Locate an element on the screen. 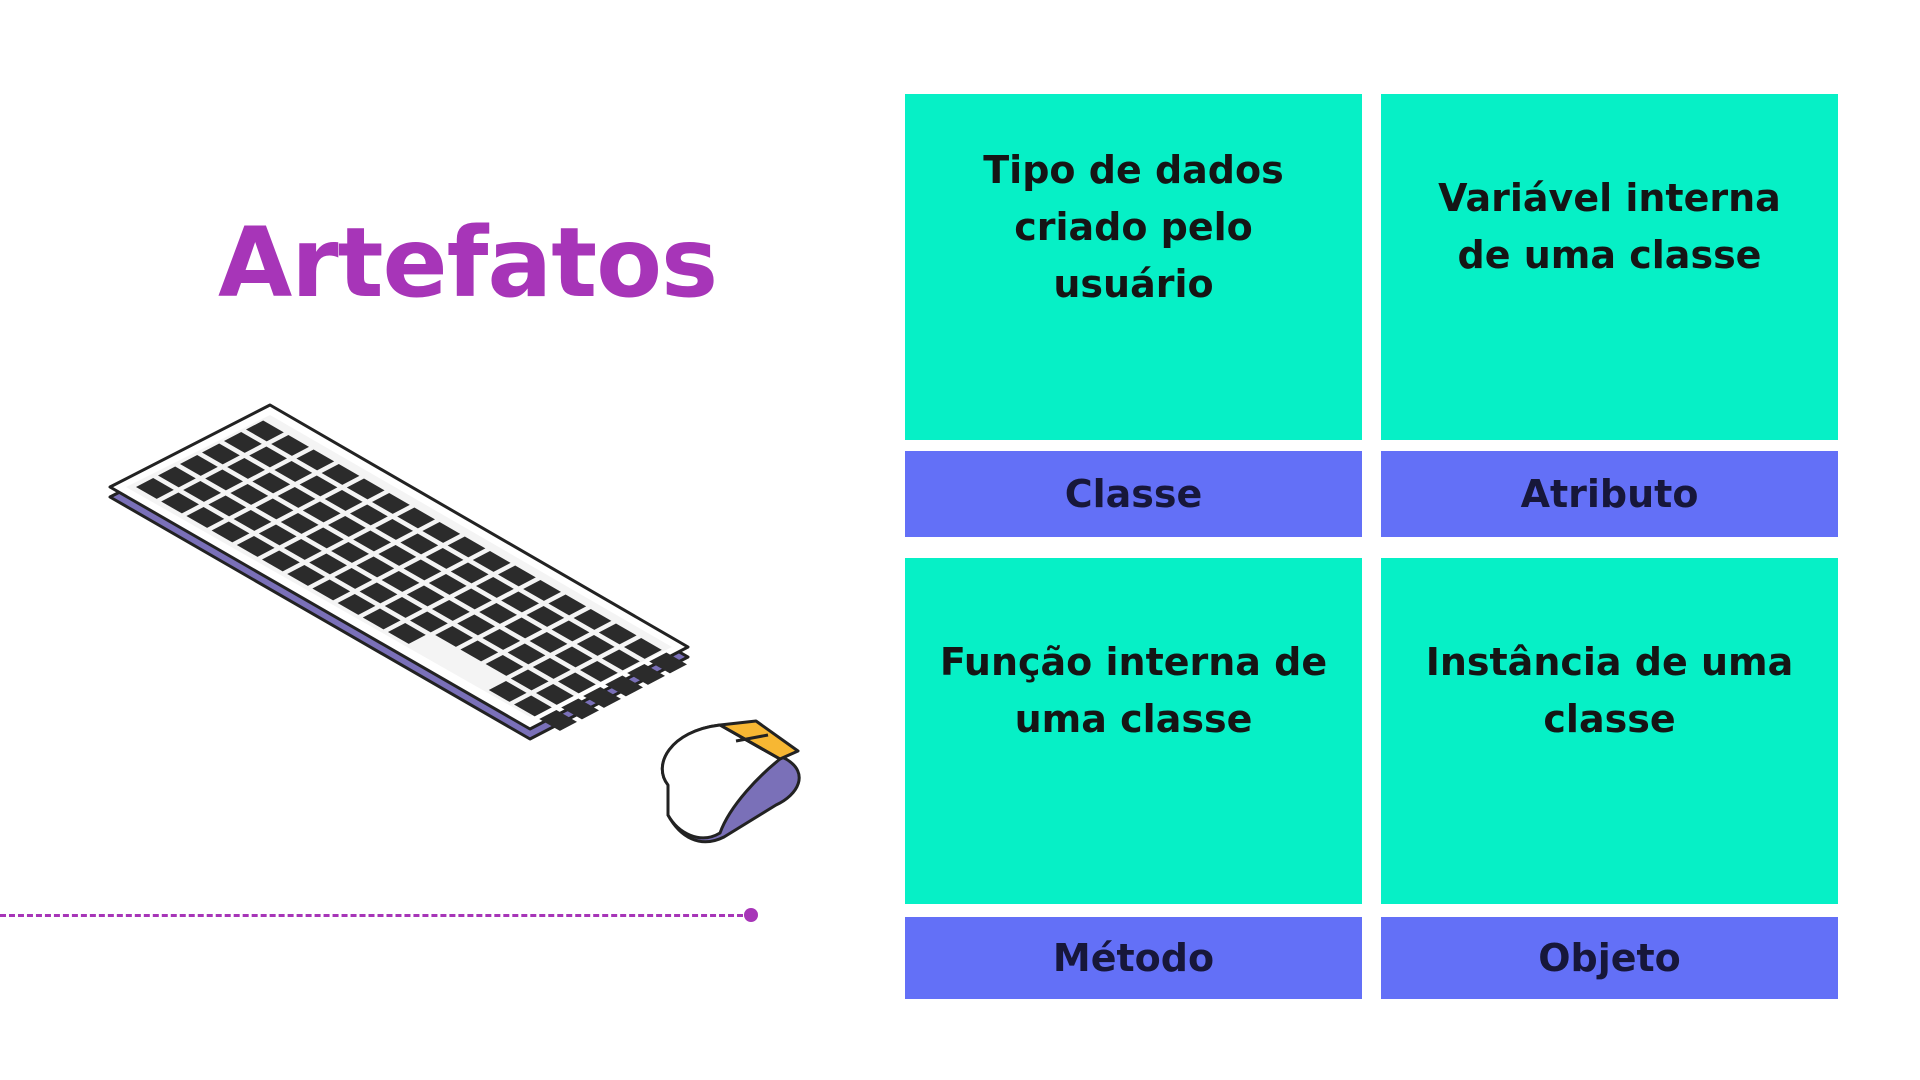 The height and width of the screenshot is (1080, 1920). card-term: Método is located at coordinates (1133, 958).